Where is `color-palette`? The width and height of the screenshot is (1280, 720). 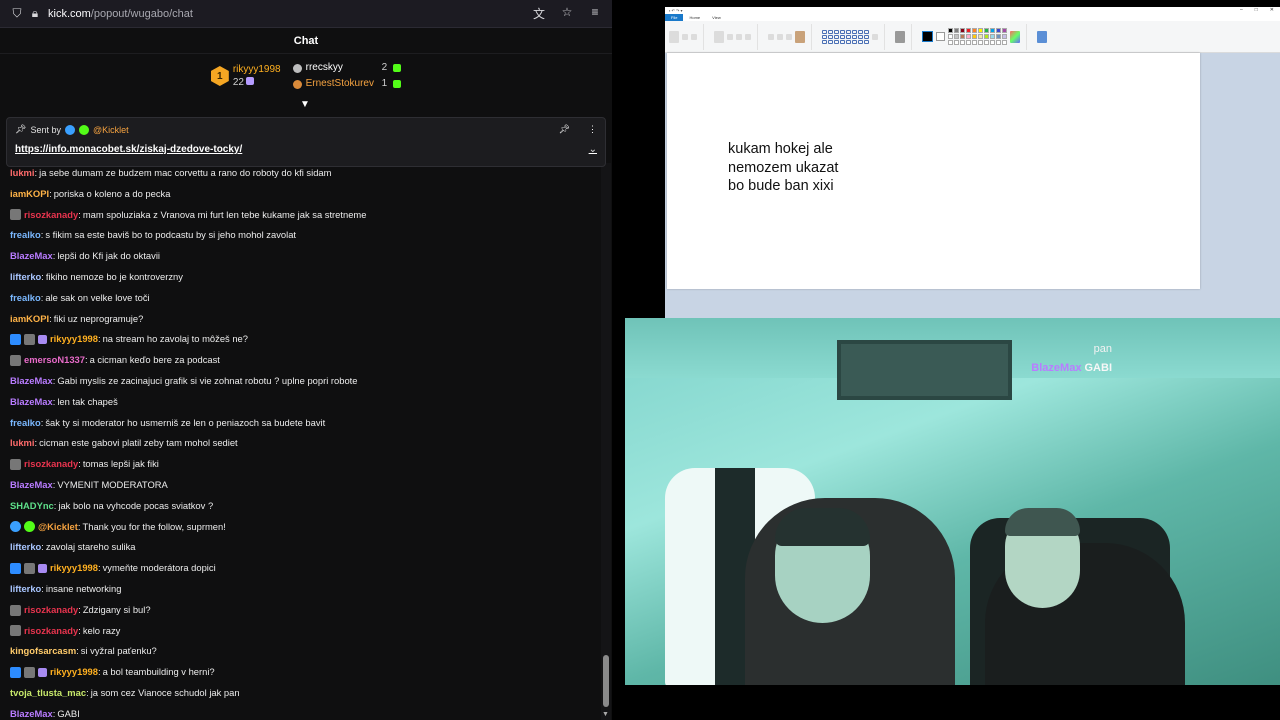 color-palette is located at coordinates (977, 36).